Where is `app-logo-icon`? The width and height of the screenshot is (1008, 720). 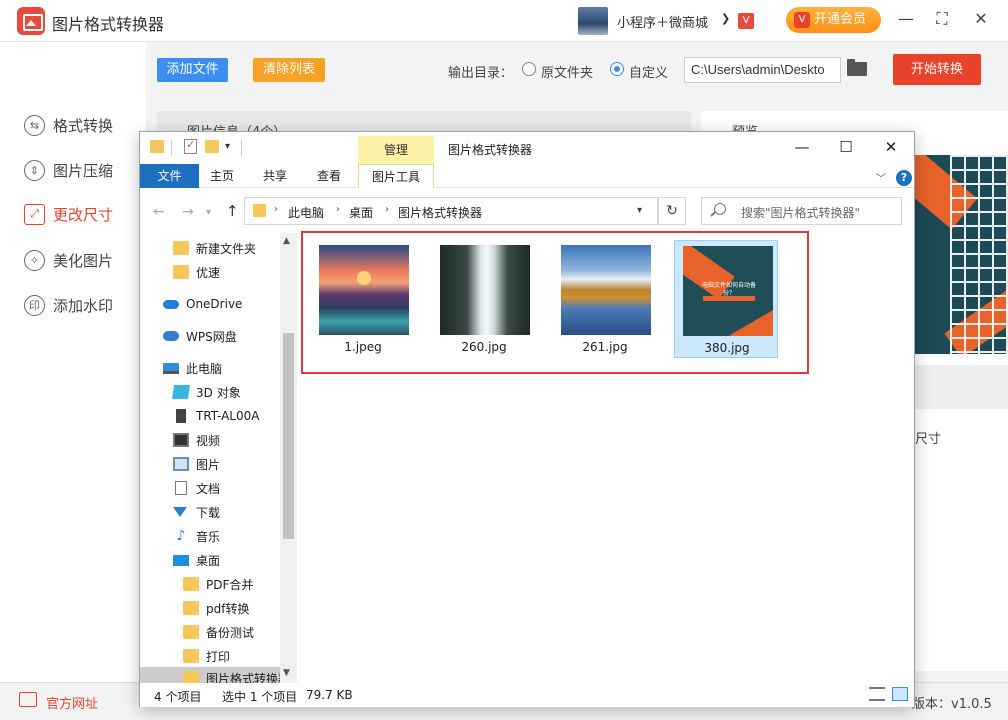
app-logo-icon is located at coordinates (31, 21).